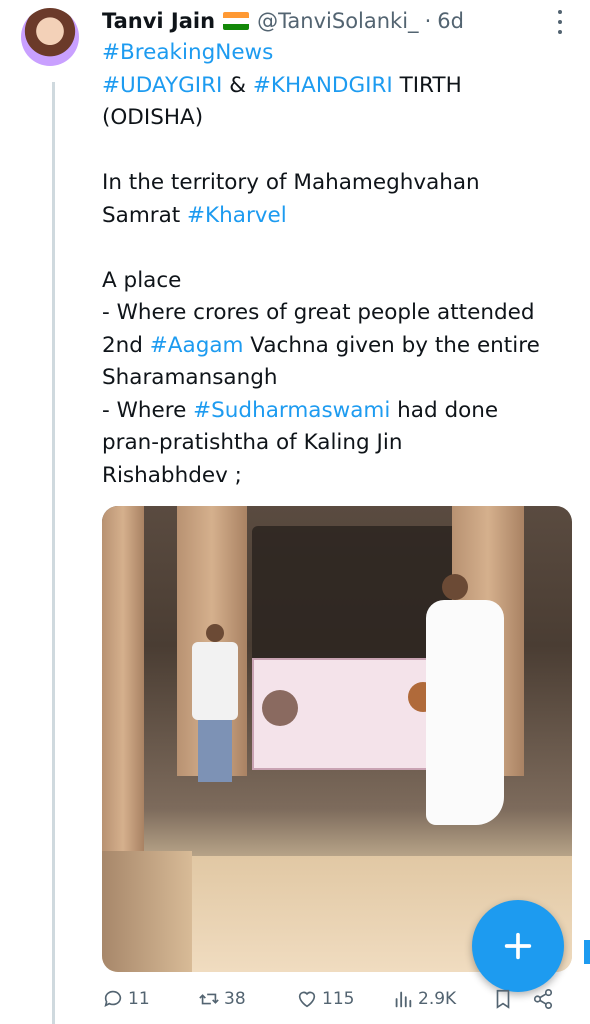  What do you see at coordinates (237, 85) in the screenshot?
I see `text-amp: &` at bounding box center [237, 85].